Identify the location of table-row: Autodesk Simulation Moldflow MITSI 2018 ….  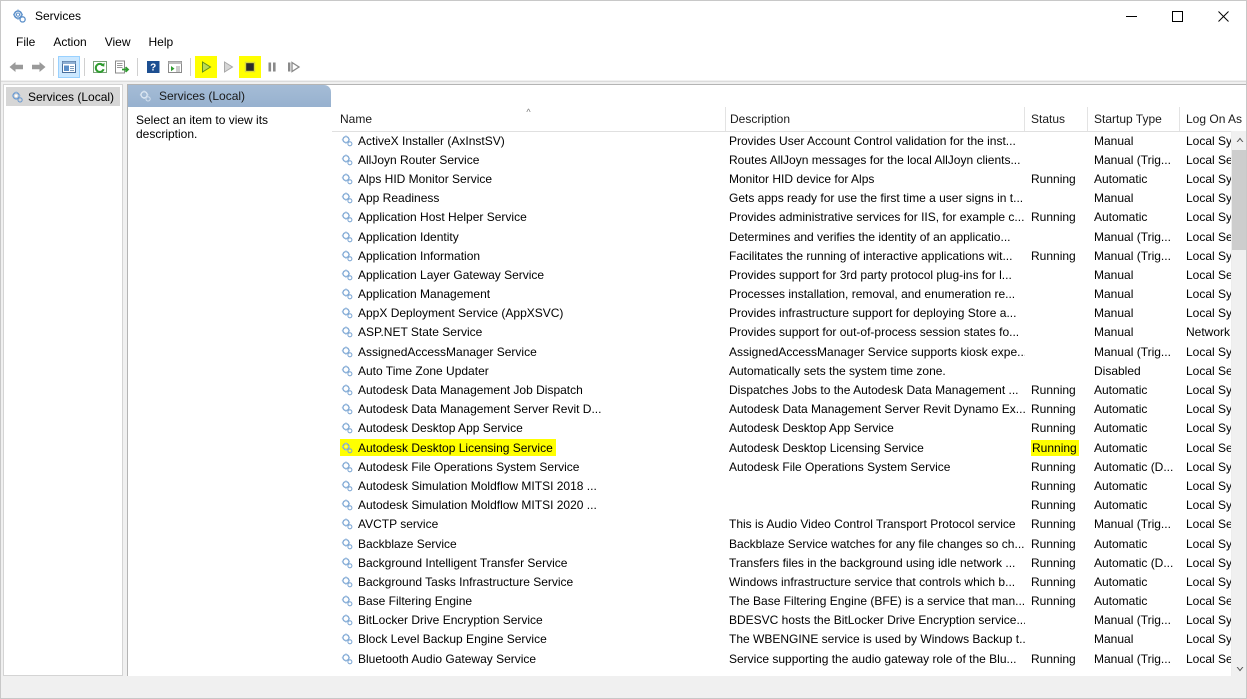
(781, 485).